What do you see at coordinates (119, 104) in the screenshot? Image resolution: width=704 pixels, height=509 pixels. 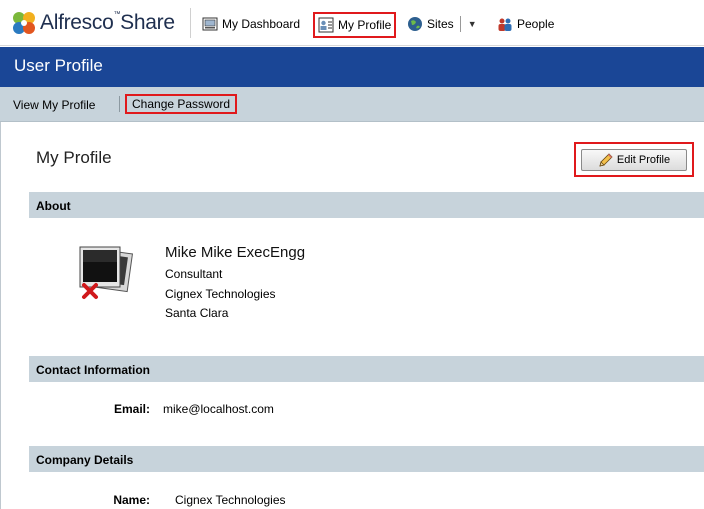 I see `subnav-divider` at bounding box center [119, 104].